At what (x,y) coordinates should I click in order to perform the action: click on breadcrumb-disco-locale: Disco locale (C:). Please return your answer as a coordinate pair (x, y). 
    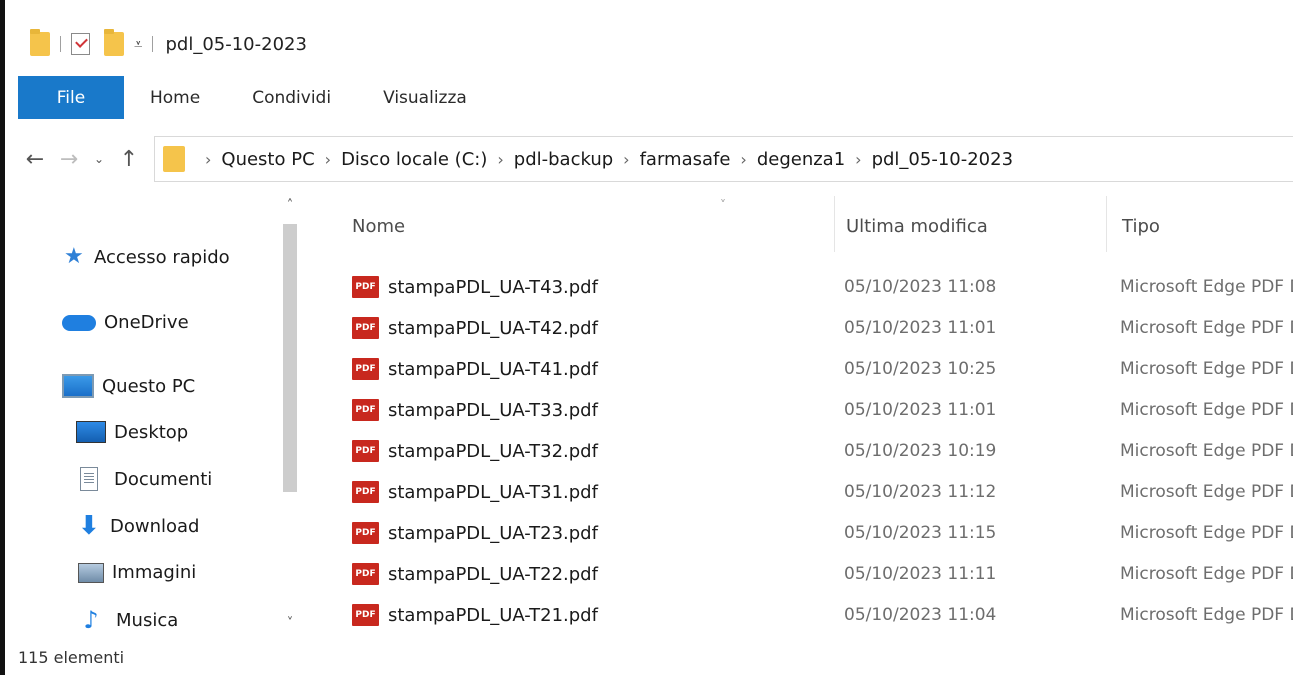
    Looking at the image, I should click on (414, 159).